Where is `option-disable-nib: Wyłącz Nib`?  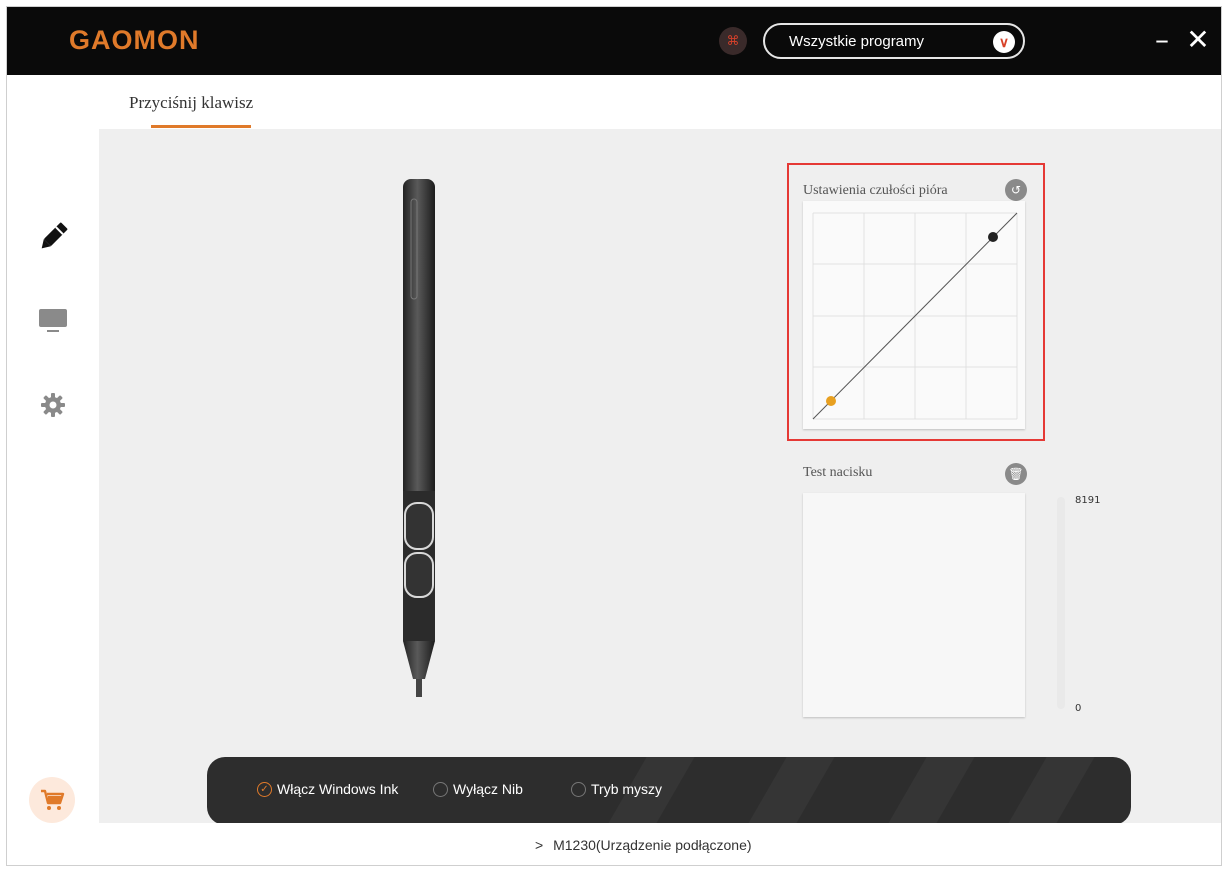 option-disable-nib: Wyłącz Nib is located at coordinates (478, 789).